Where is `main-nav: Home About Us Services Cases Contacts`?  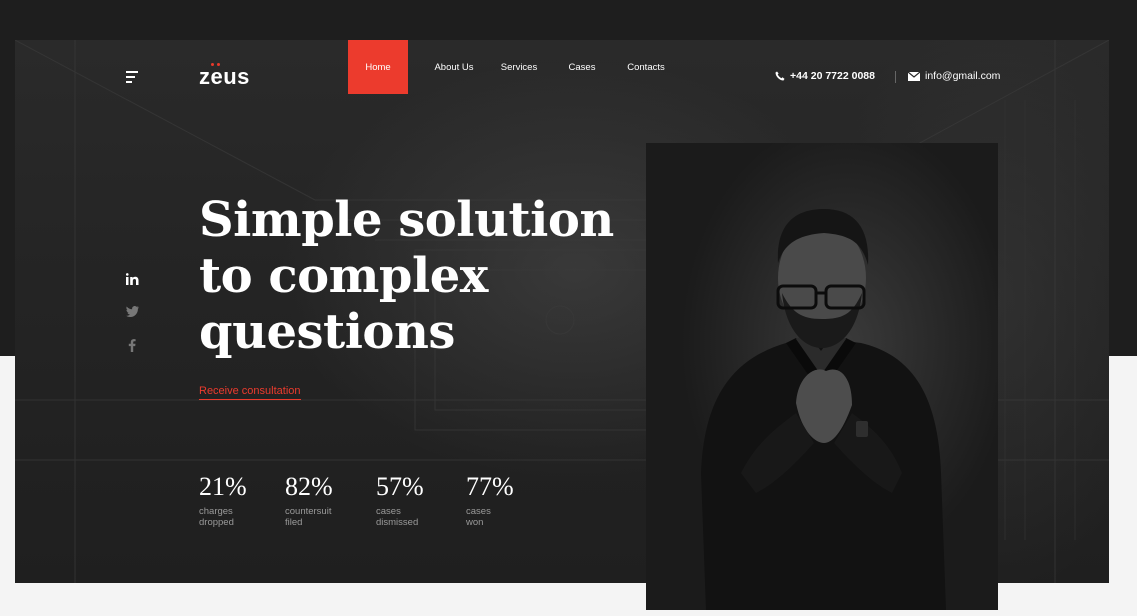 main-nav: Home About Us Services Cases Contacts is located at coordinates (514, 67).